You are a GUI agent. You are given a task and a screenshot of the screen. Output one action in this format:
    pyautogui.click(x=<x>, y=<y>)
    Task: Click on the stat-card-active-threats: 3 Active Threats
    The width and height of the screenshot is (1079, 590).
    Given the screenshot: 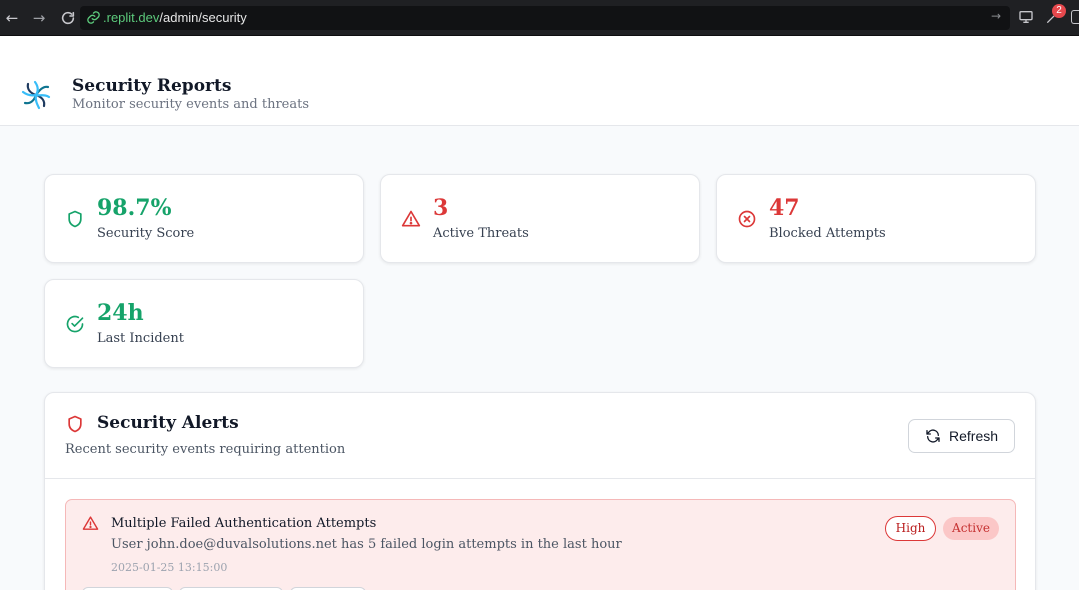 What is the action you would take?
    pyautogui.click(x=540, y=218)
    